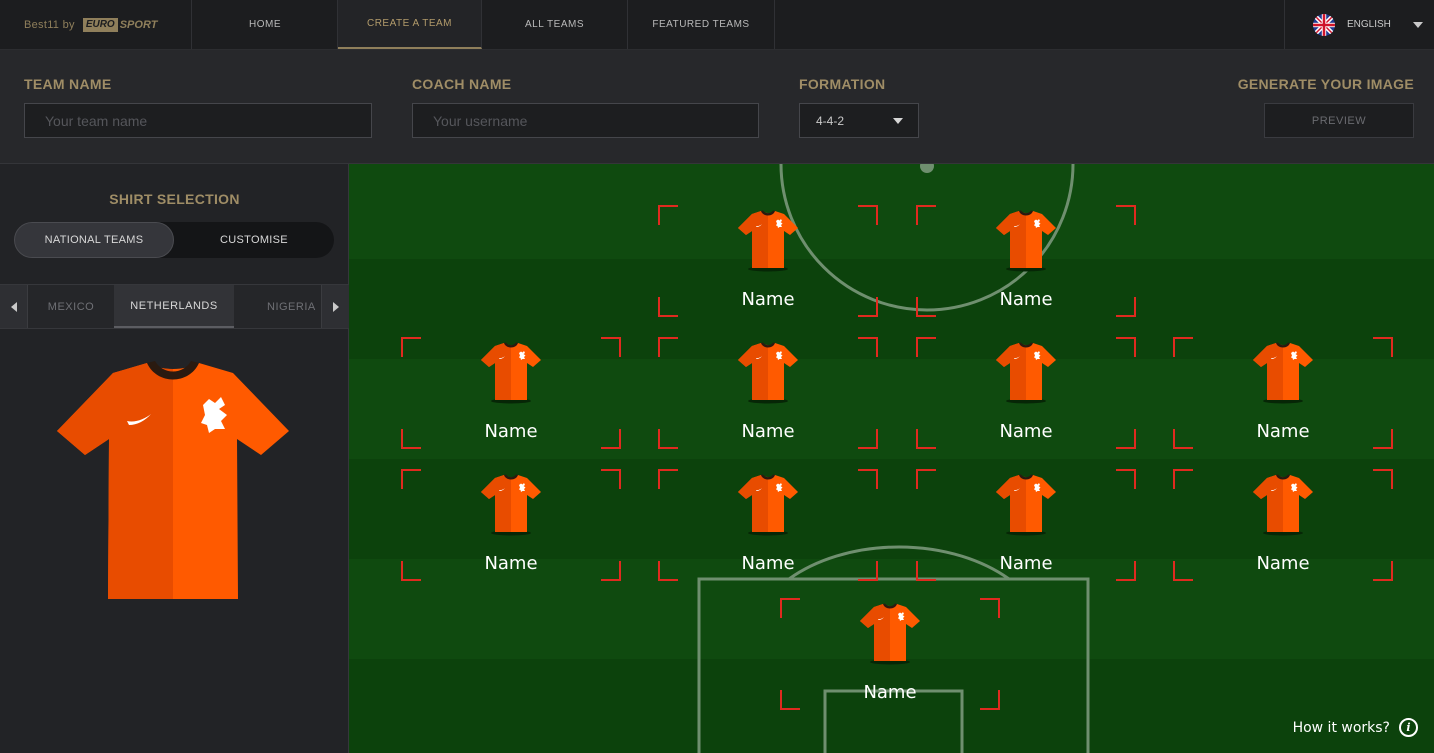 This screenshot has height=753, width=1434. What do you see at coordinates (174, 199) in the screenshot?
I see `shirt-selection-title: SHIRT SELECTION` at bounding box center [174, 199].